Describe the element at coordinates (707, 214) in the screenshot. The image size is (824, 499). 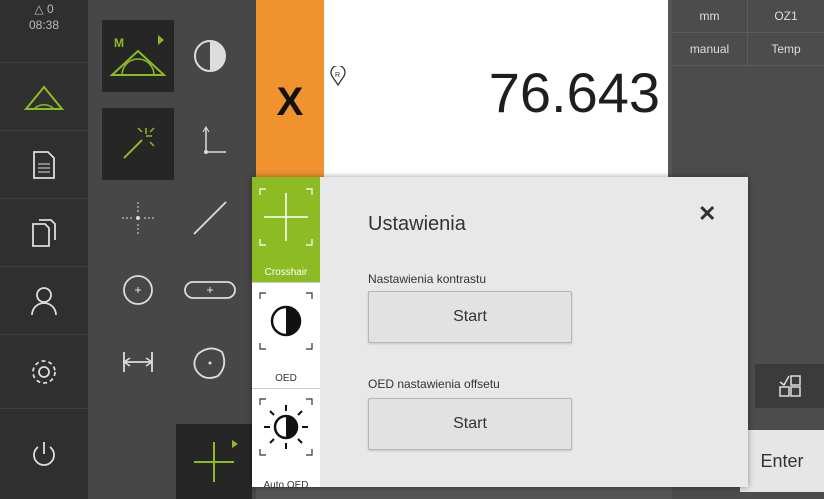
I see `close-icon: ✕` at that location.